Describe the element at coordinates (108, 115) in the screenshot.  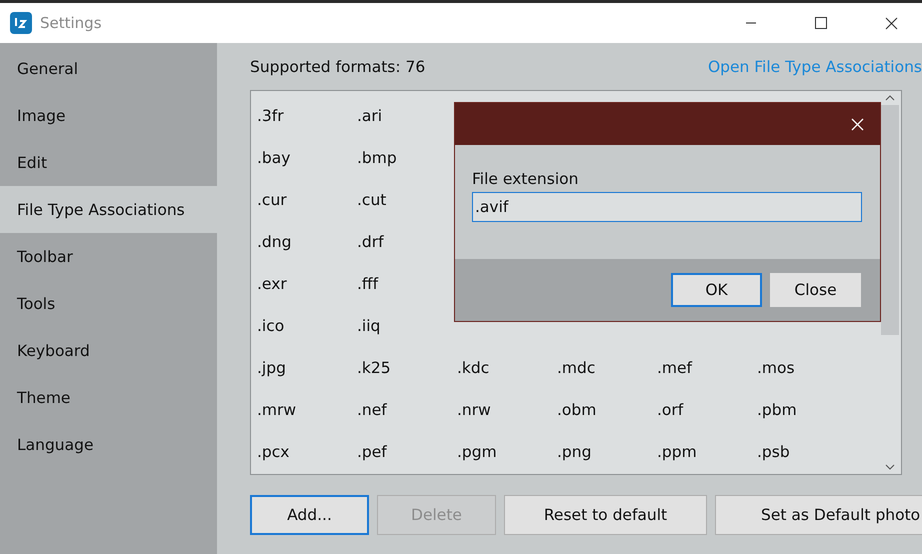
I see `sidebar-item: Image` at that location.